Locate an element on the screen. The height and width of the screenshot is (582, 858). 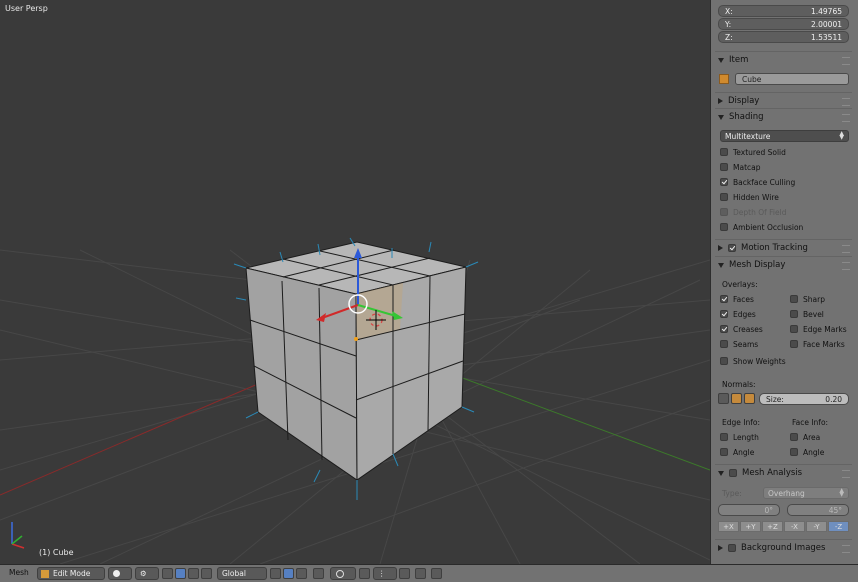
location-y-field: Y: 2.00001 is located at coordinates (783, 24).